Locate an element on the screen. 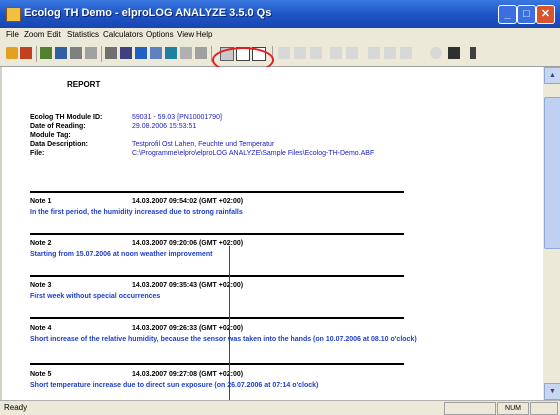 This screenshot has width=560, height=415. menu-file: File is located at coordinates (12, 34).